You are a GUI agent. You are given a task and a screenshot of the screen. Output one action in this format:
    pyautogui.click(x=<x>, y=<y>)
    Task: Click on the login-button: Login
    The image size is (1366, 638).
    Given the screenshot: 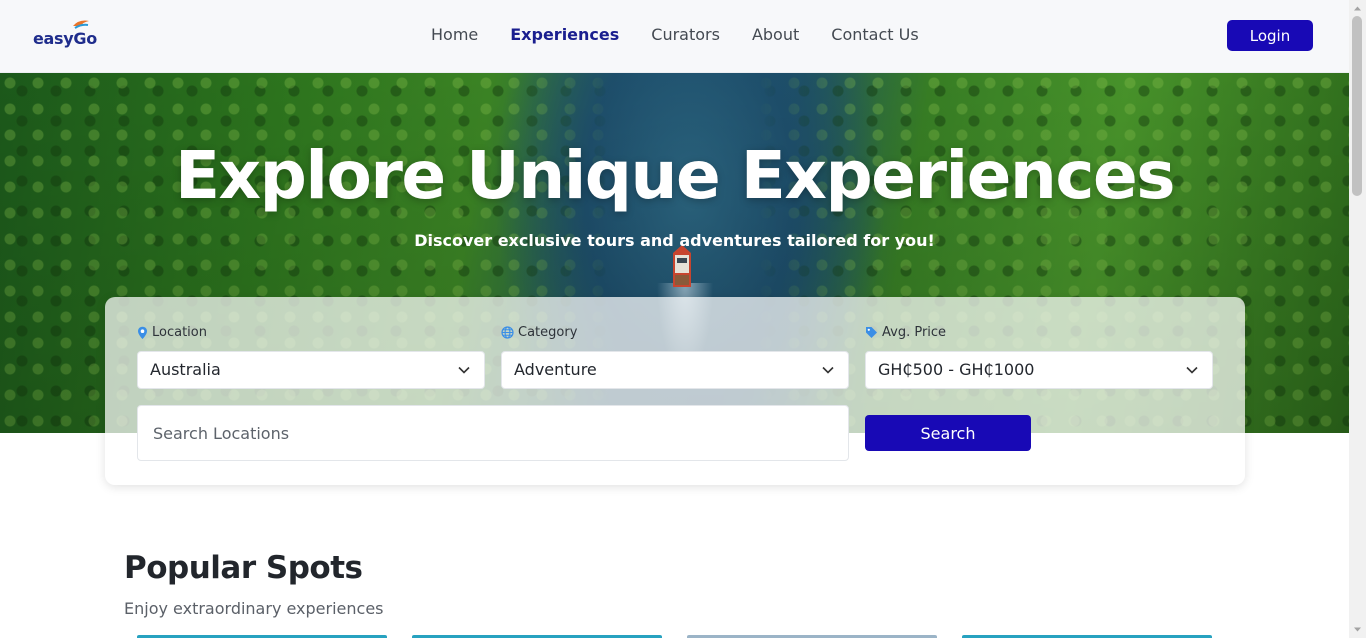 What is the action you would take?
    pyautogui.click(x=1270, y=35)
    